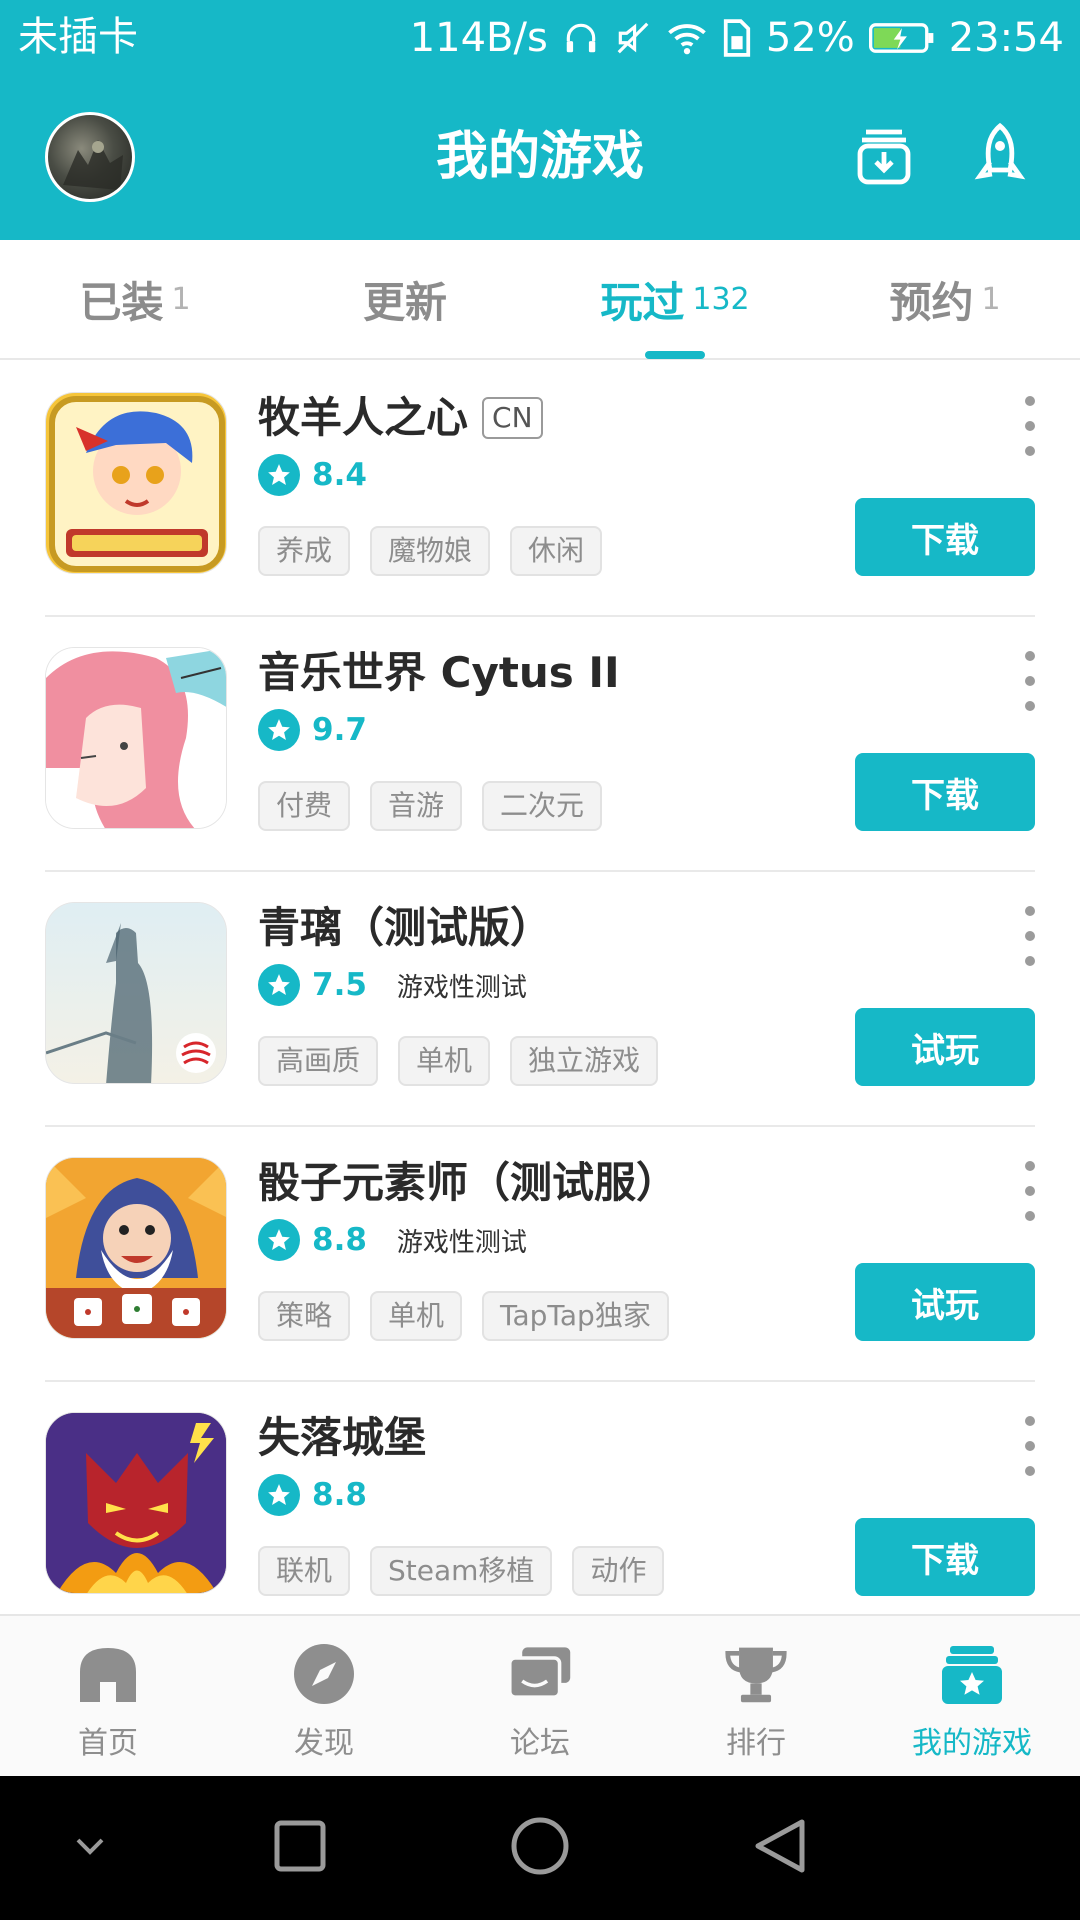 Image resolution: width=1080 pixels, height=1920 pixels. I want to click on tag: 动作, so click(618, 1571).